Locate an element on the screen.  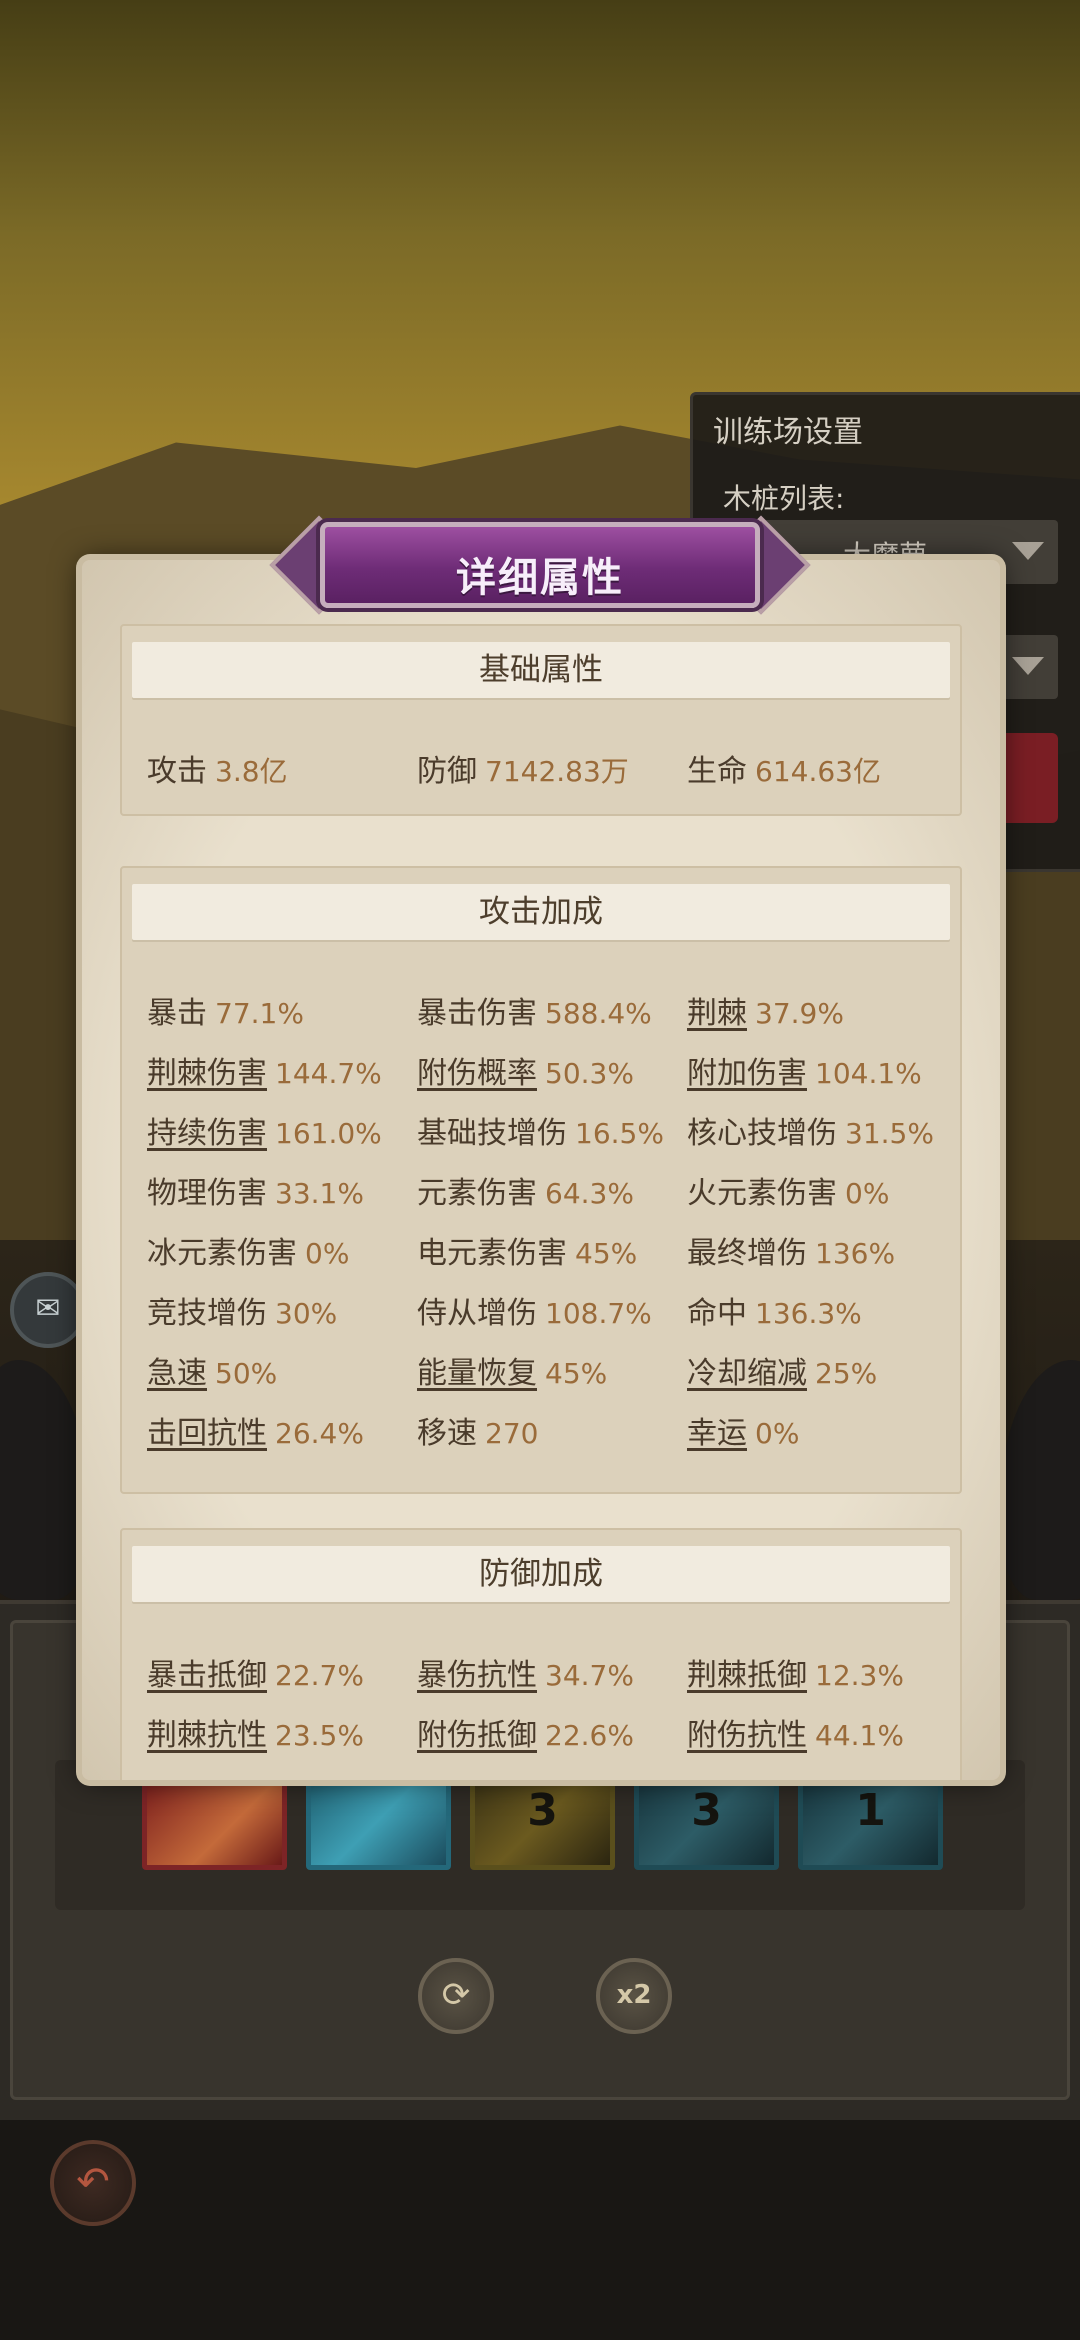
stat-dot-damage: 持续伤害 161.0% is located at coordinates (264, 1130).